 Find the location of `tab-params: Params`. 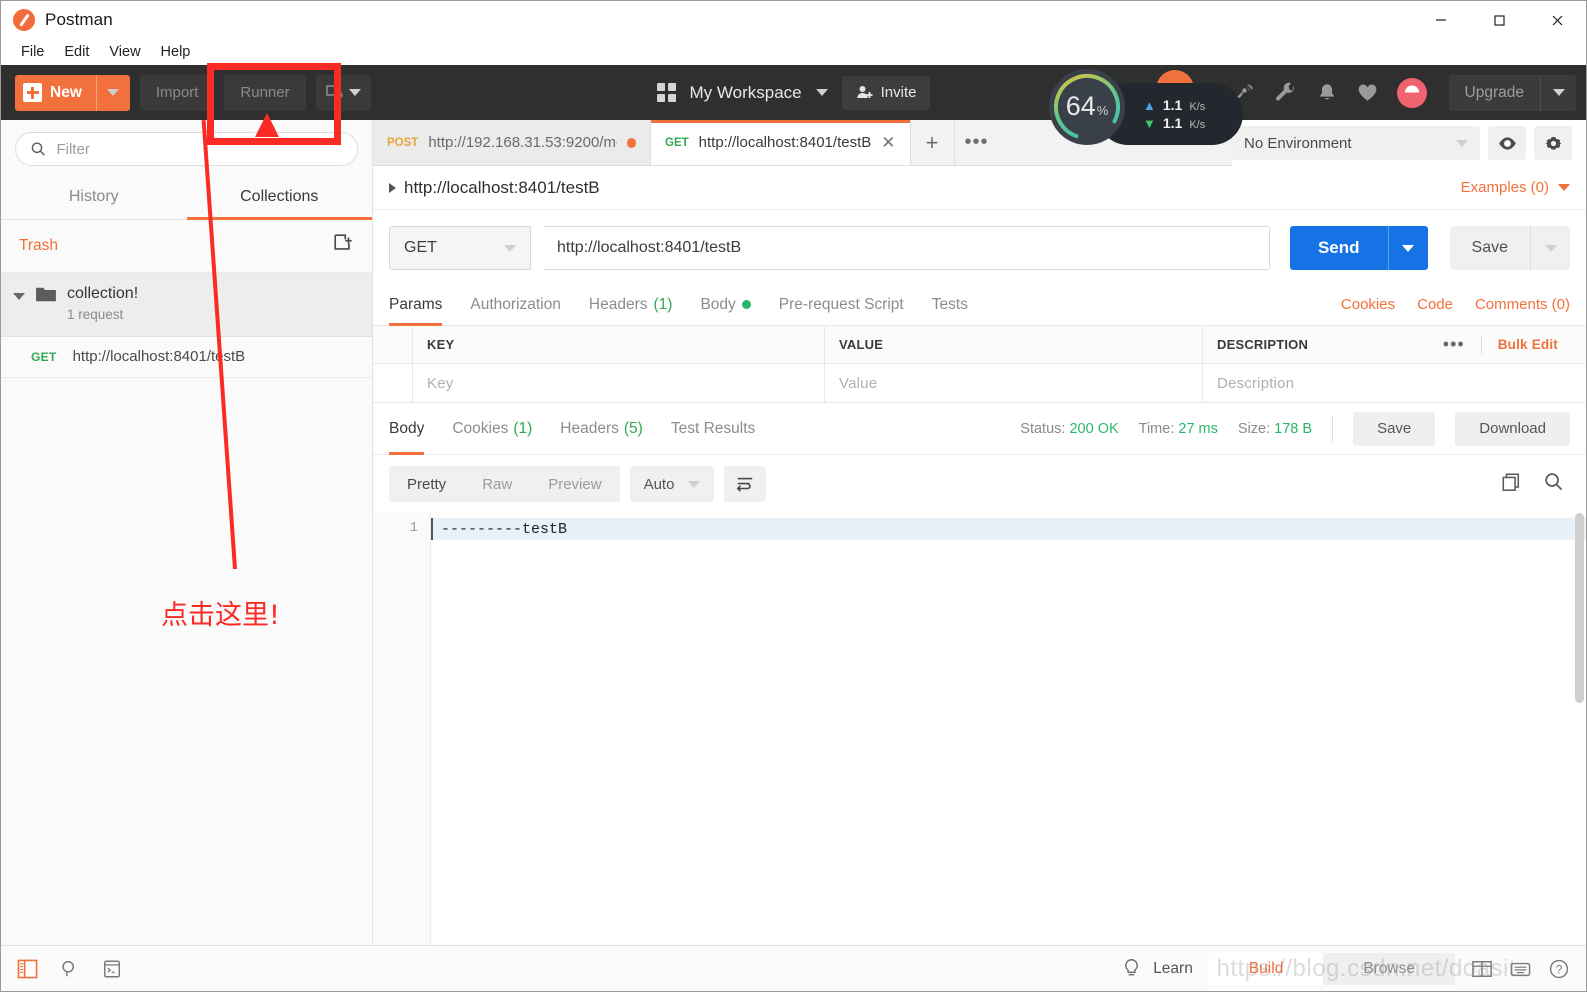

tab-params: Params is located at coordinates (416, 305).